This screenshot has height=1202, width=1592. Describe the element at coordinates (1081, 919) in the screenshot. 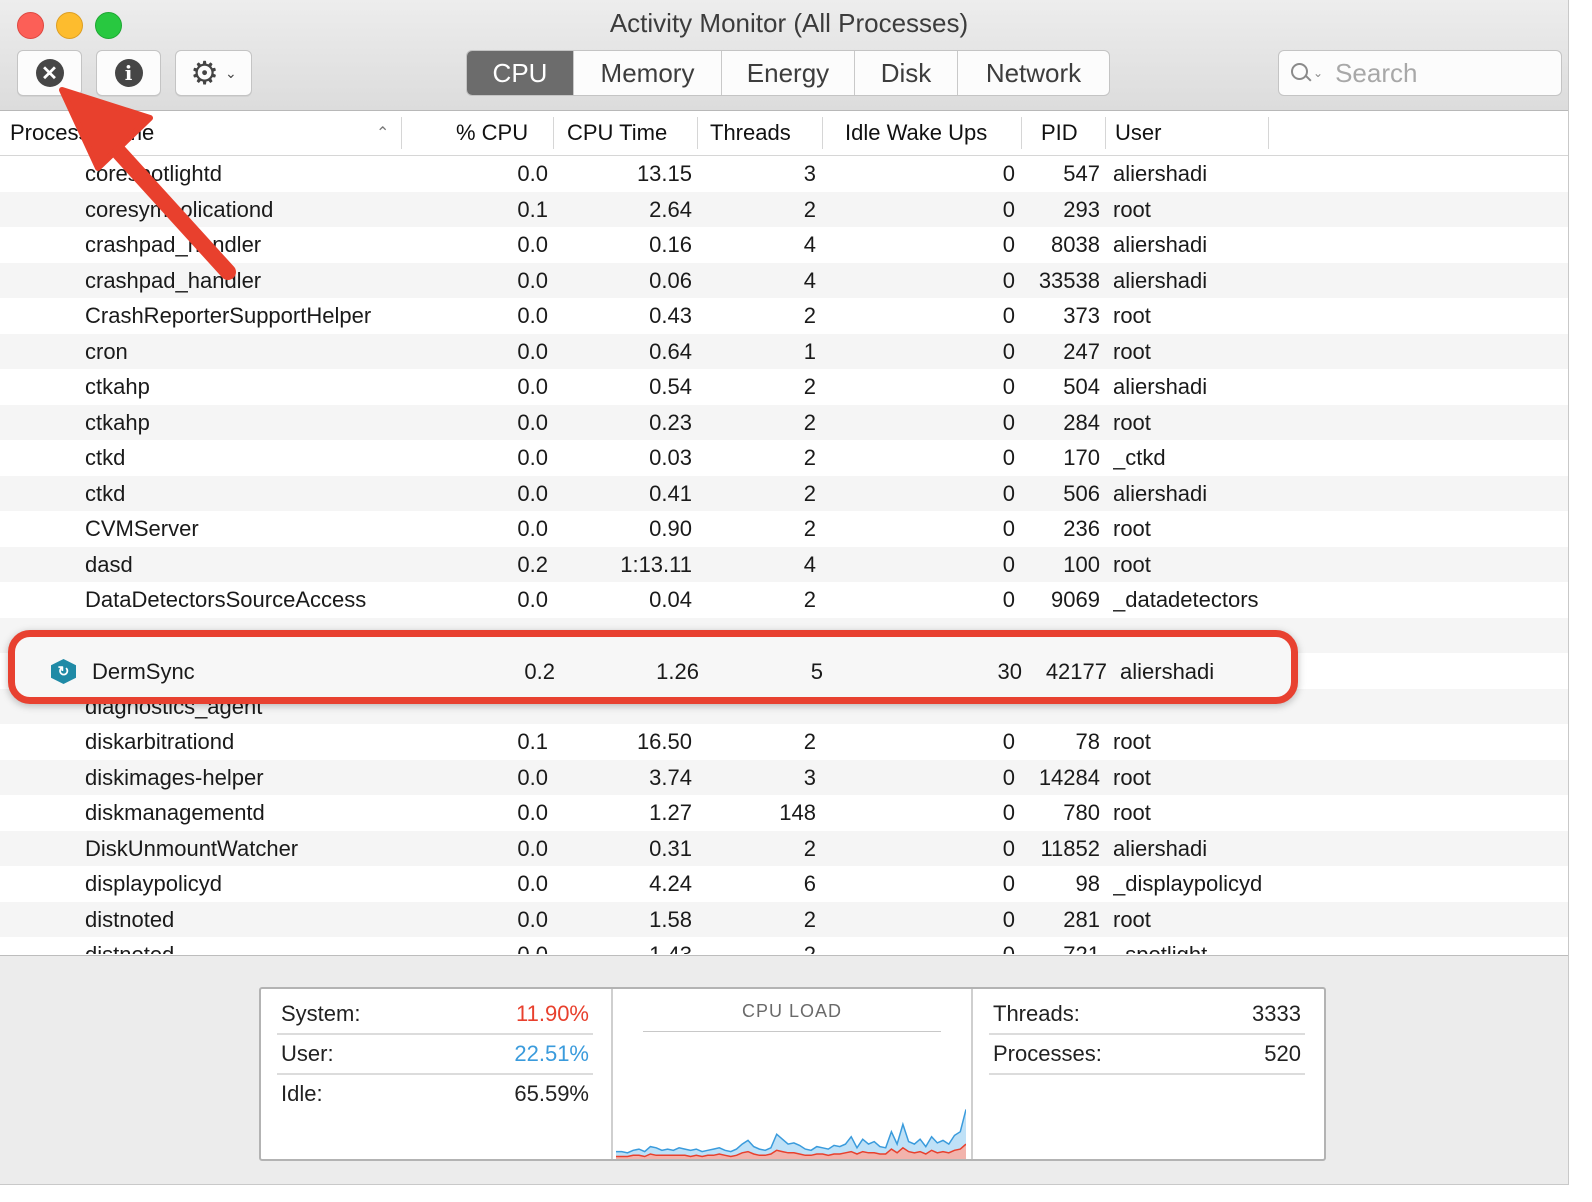

I see `pid: 281` at that location.